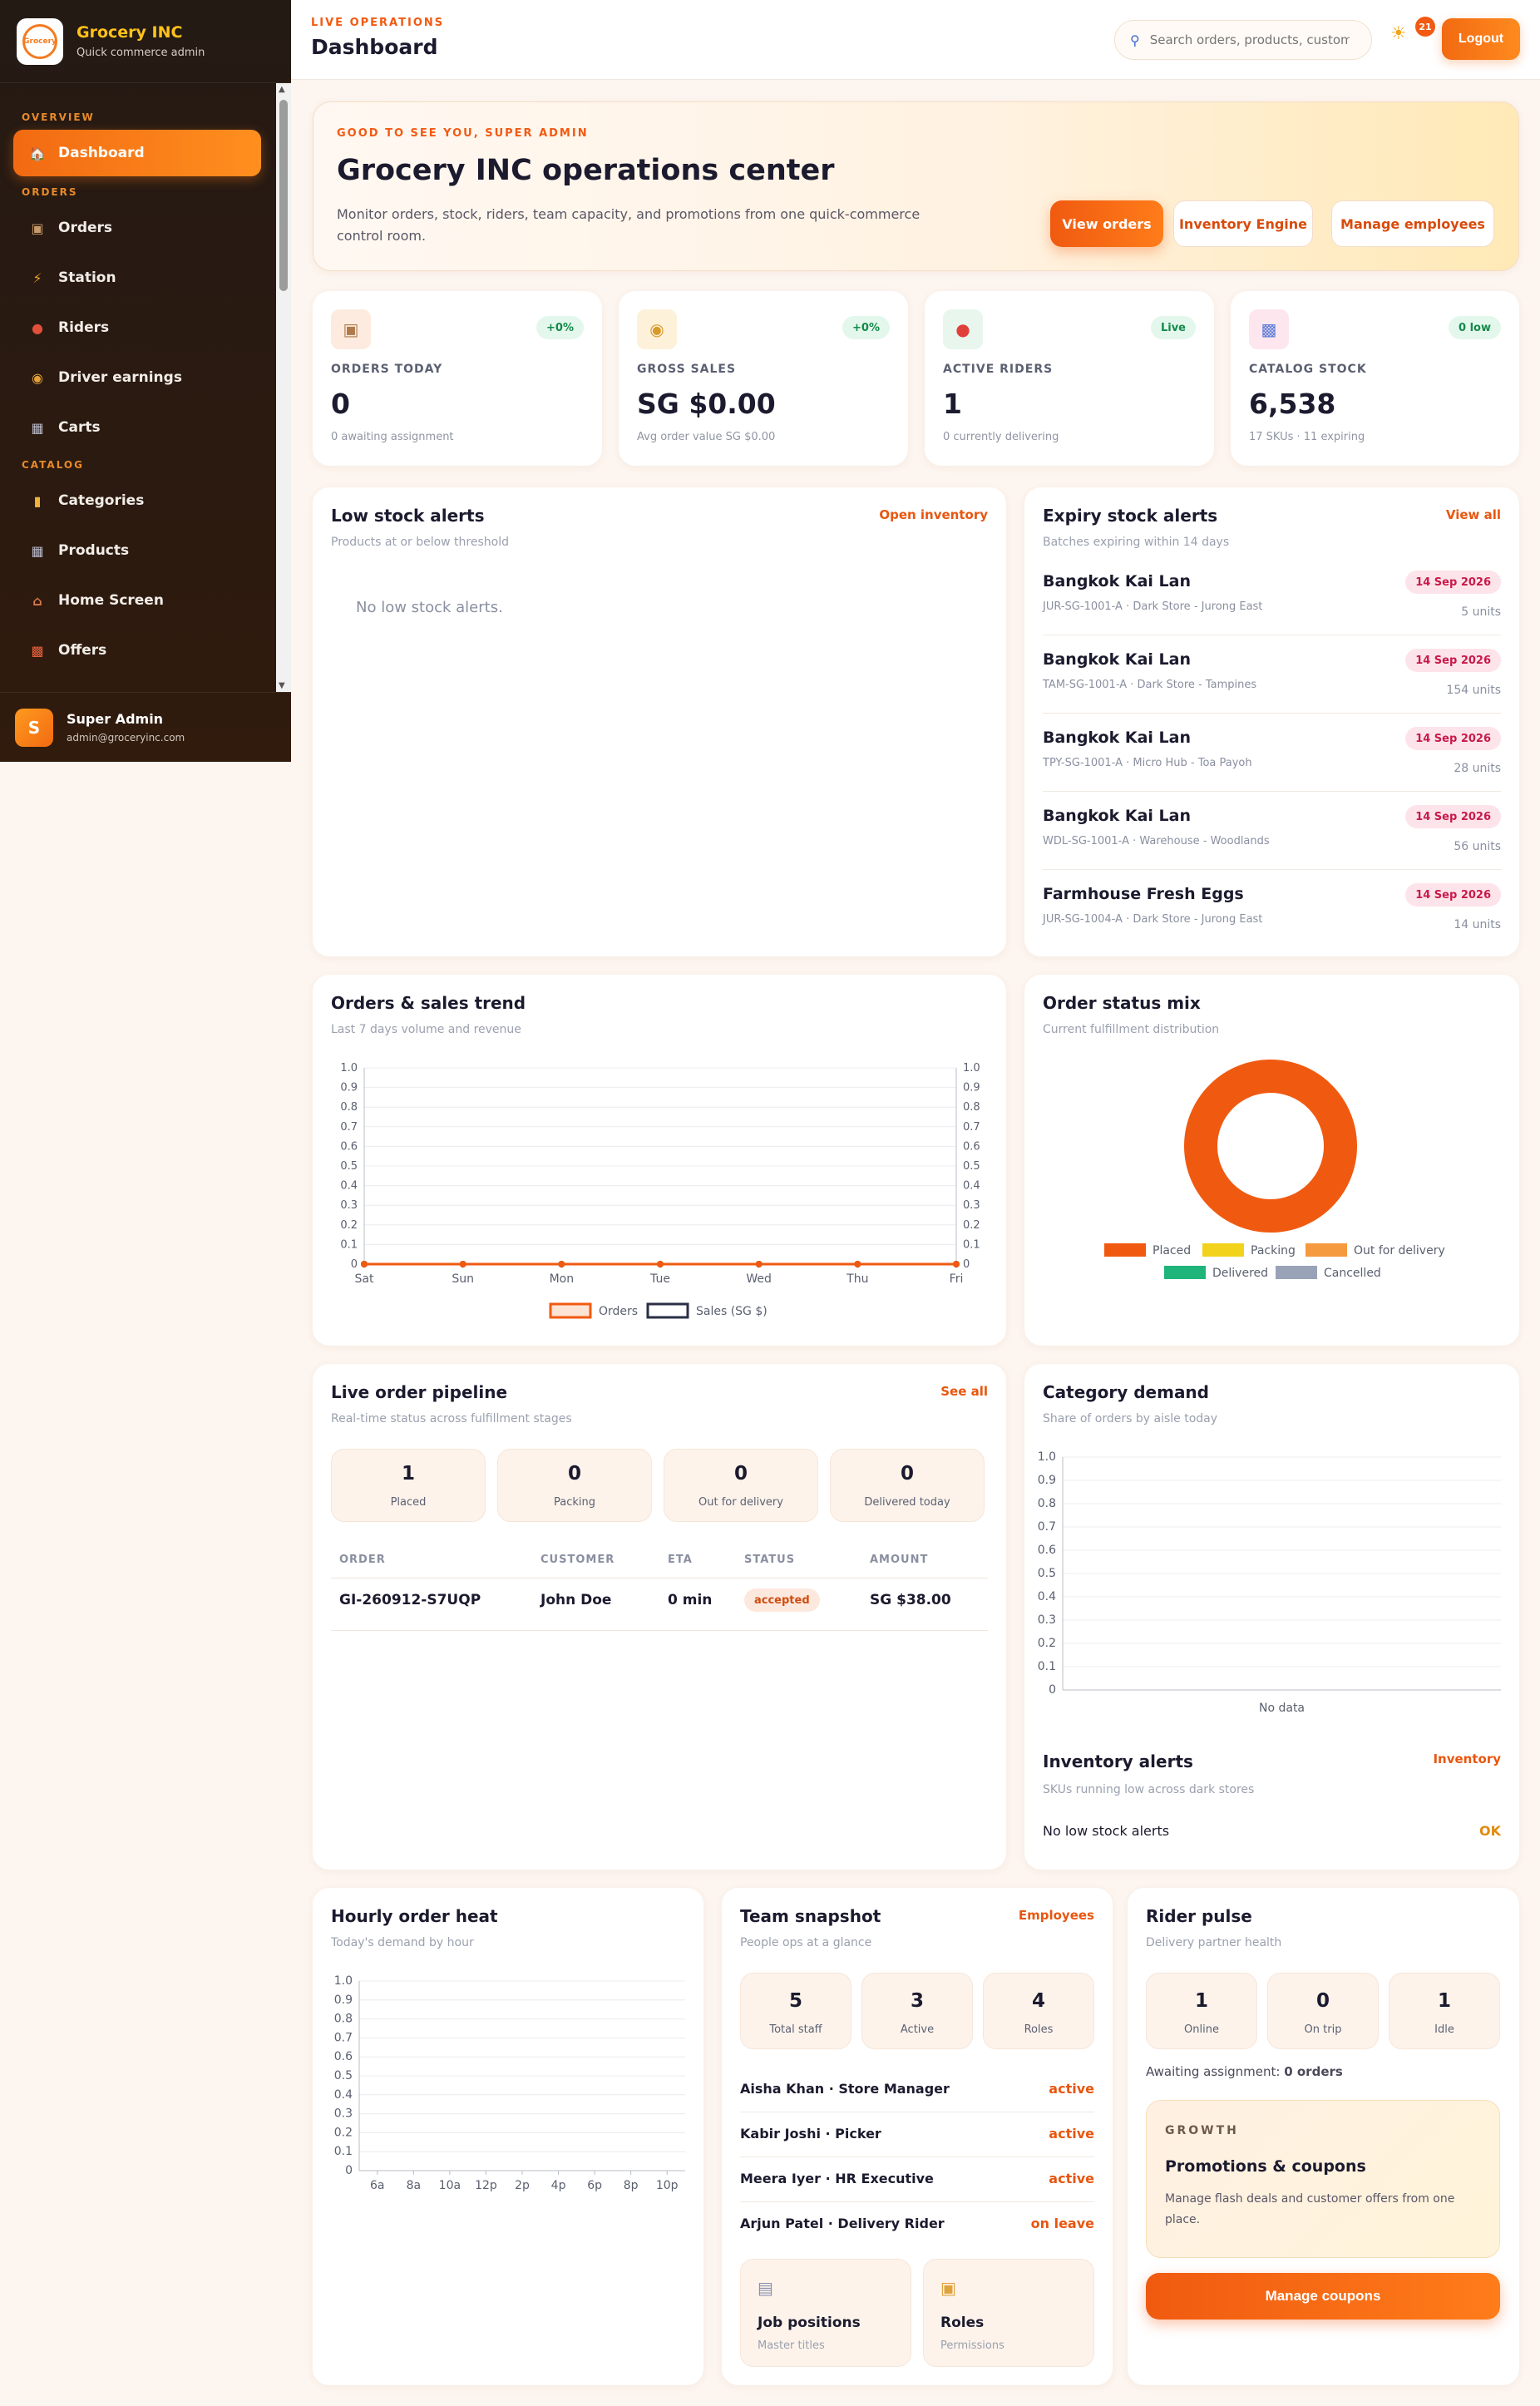  Describe the element at coordinates (1478, 924) in the screenshot. I see `item-units: 14 units` at that location.